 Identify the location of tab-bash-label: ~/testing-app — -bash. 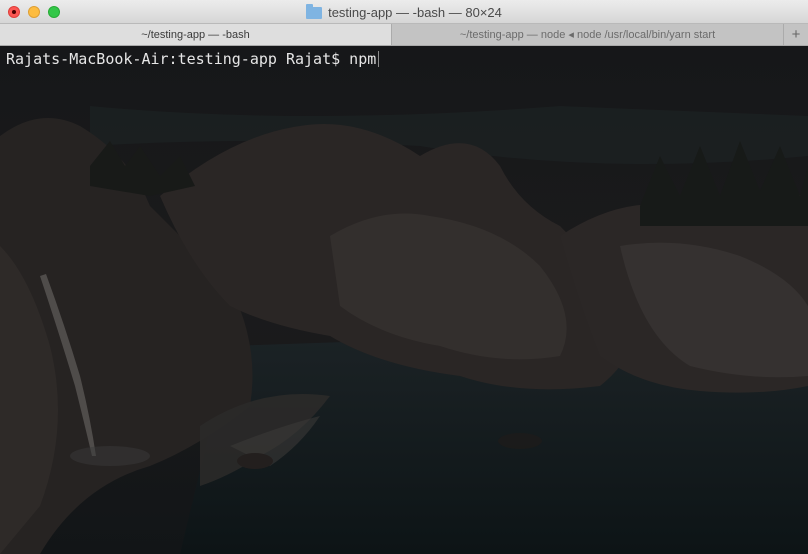
(195, 34).